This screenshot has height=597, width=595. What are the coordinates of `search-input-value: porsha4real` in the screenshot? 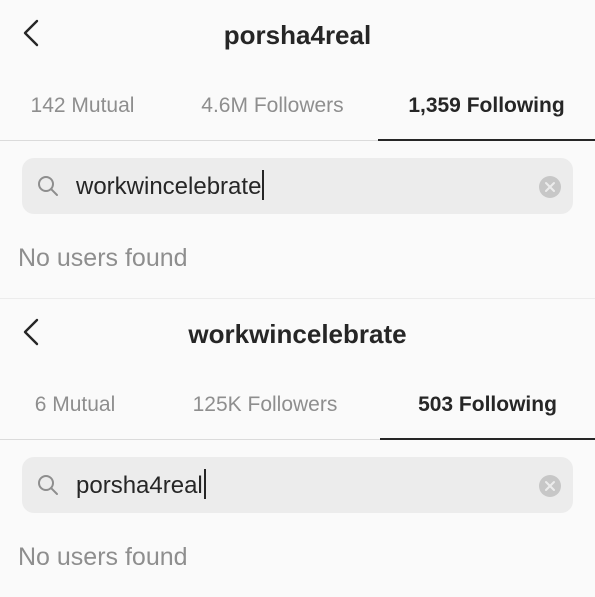 It's located at (139, 485).